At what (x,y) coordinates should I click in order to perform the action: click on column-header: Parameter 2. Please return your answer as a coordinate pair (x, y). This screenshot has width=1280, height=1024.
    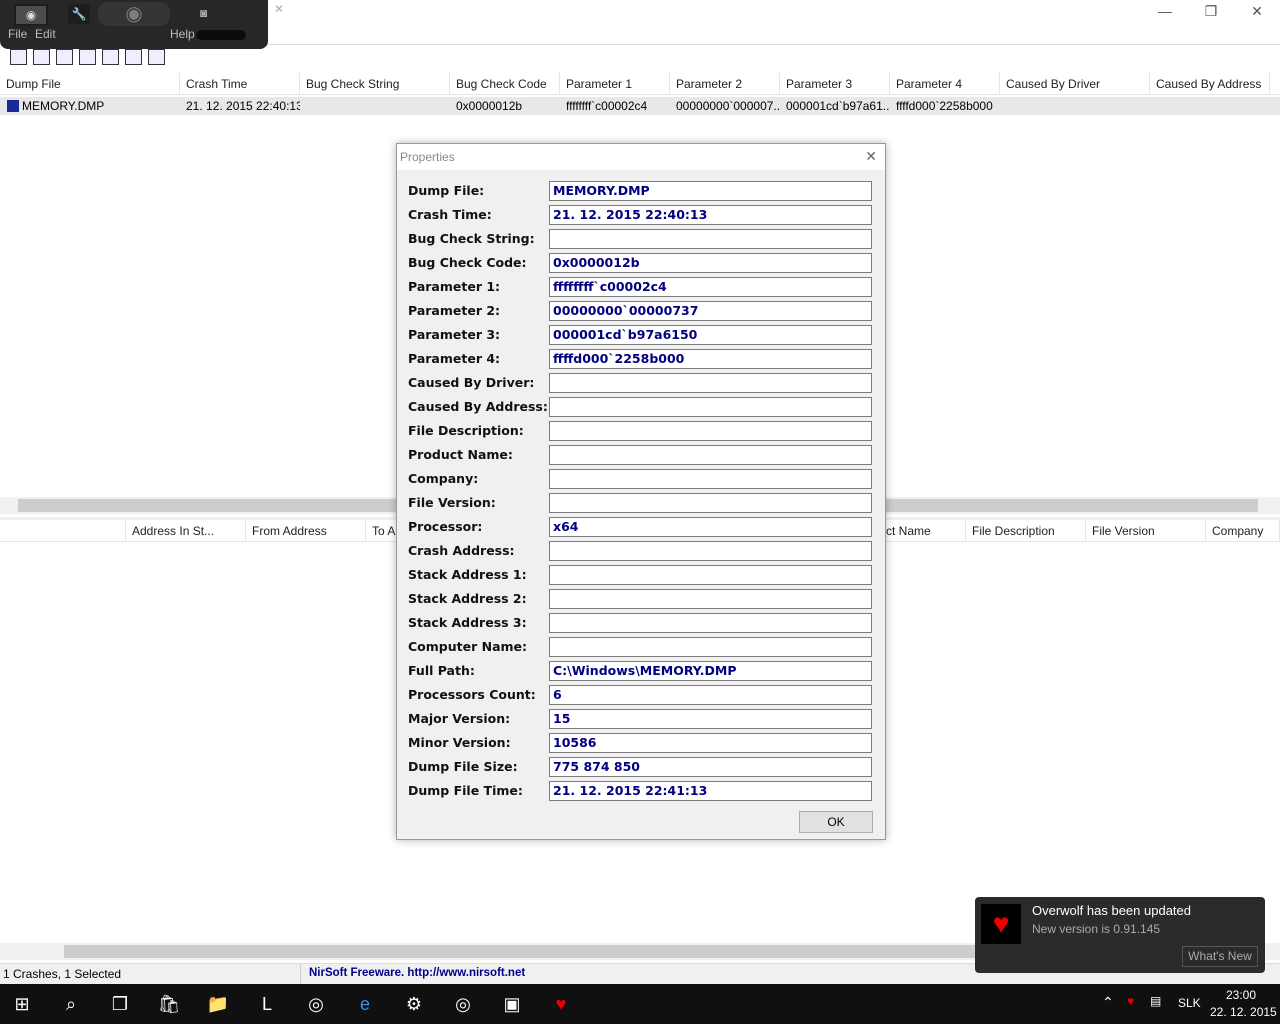
    Looking at the image, I should click on (725, 84).